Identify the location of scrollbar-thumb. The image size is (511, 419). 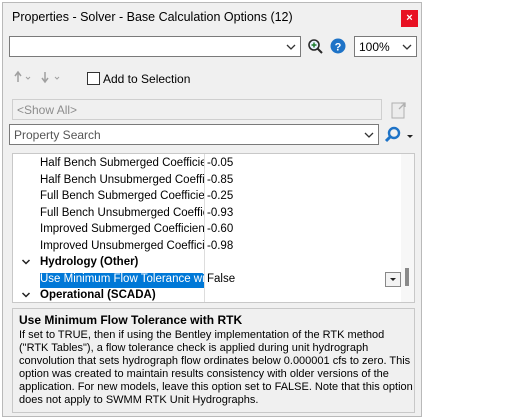
(407, 277).